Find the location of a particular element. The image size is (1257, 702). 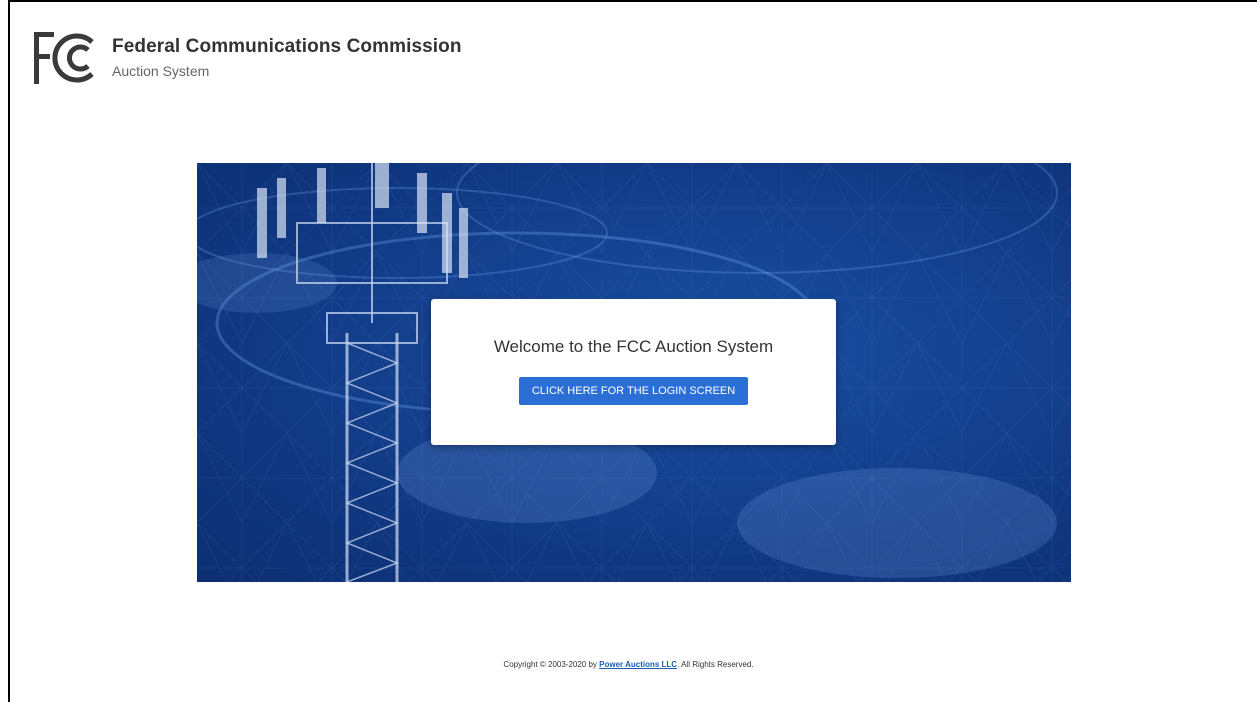

power-auctions-link: Power Auctions LLC is located at coordinates (638, 664).